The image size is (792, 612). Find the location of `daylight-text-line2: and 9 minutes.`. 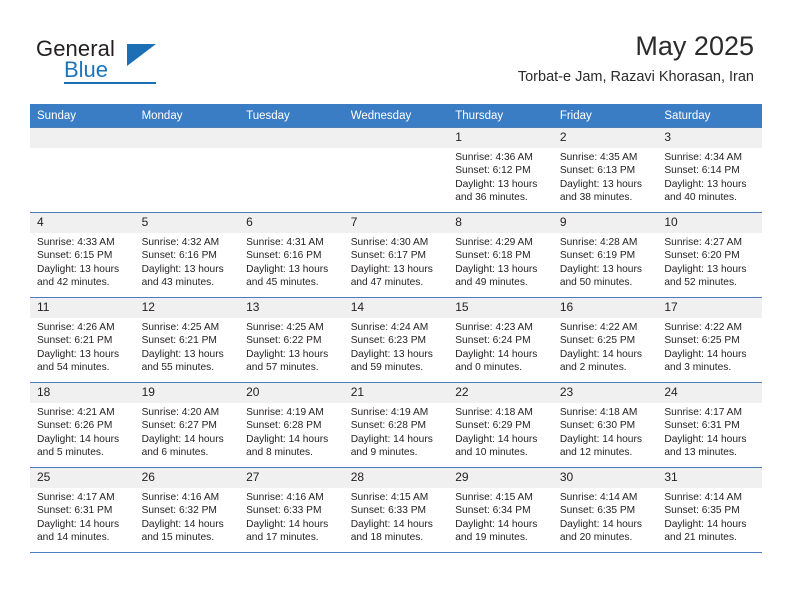

daylight-text-line2: and 9 minutes. is located at coordinates (384, 453).